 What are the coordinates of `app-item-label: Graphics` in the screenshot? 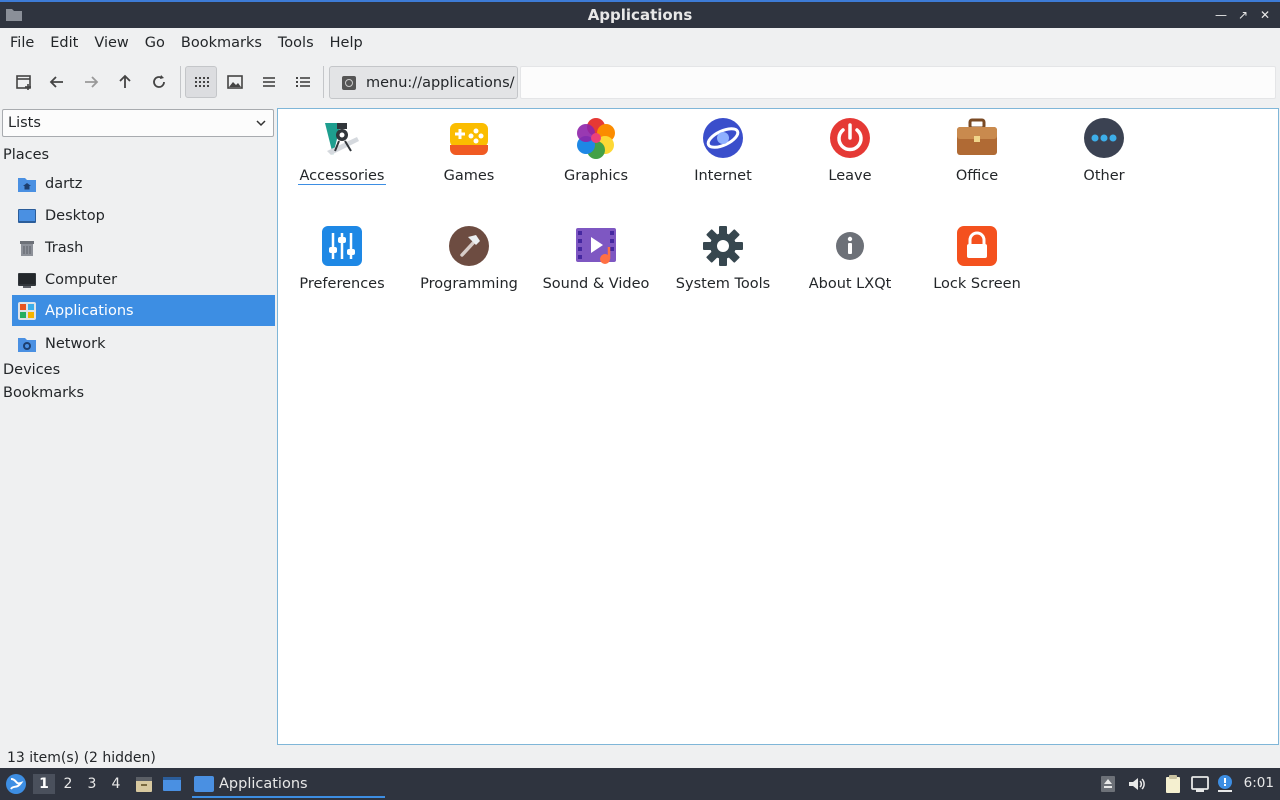 It's located at (596, 176).